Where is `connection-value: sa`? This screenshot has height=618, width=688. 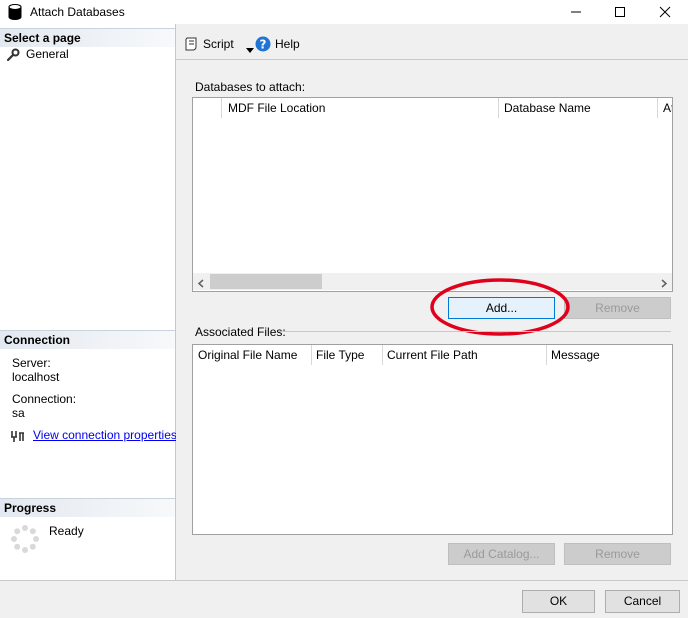 connection-value: sa is located at coordinates (18, 413).